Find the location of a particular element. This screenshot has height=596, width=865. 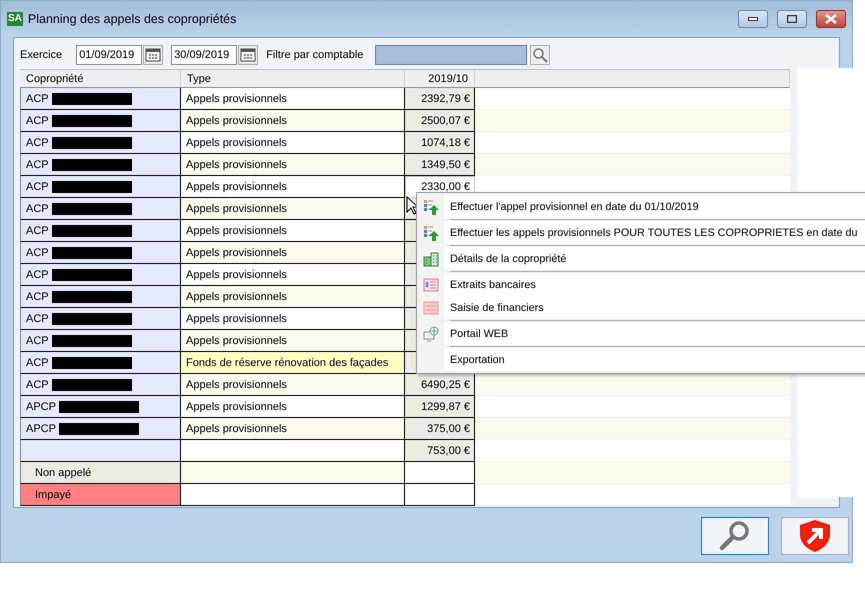

table-cell: 1074,18 € is located at coordinates (440, 143).